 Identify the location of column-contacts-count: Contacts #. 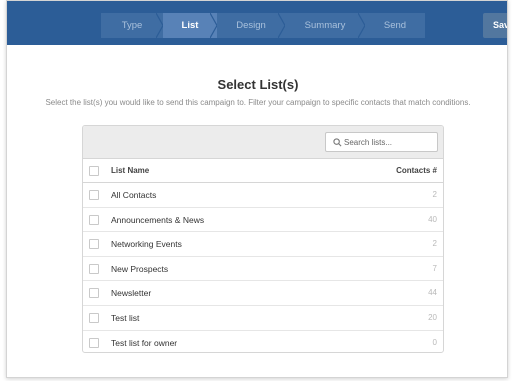
(416, 170).